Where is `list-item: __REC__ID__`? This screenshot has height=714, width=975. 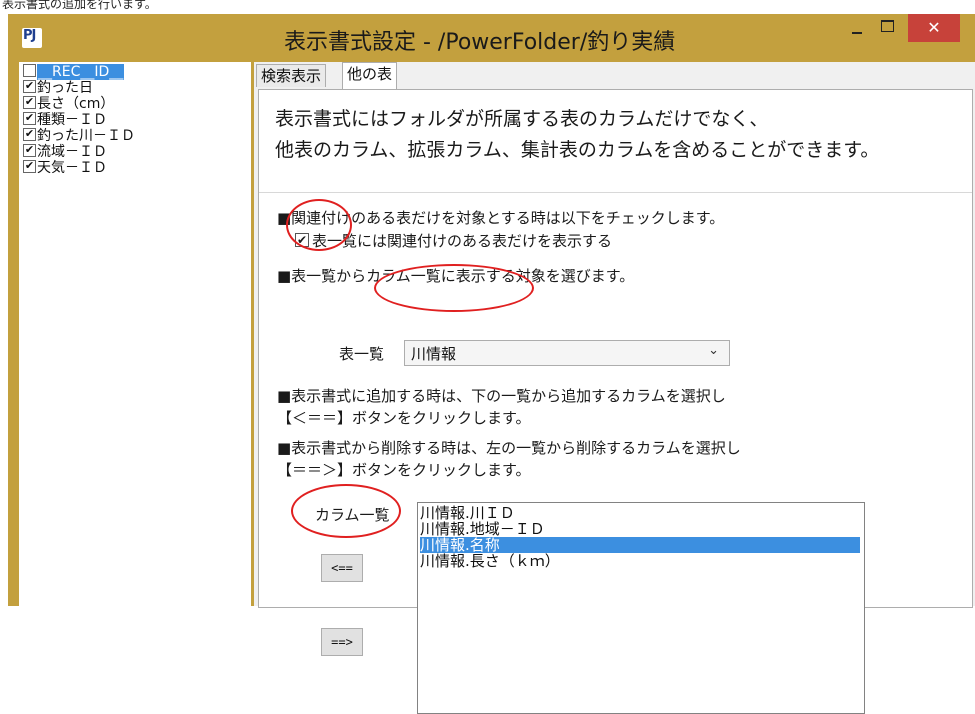 list-item: __REC__ID__ is located at coordinates (74, 71).